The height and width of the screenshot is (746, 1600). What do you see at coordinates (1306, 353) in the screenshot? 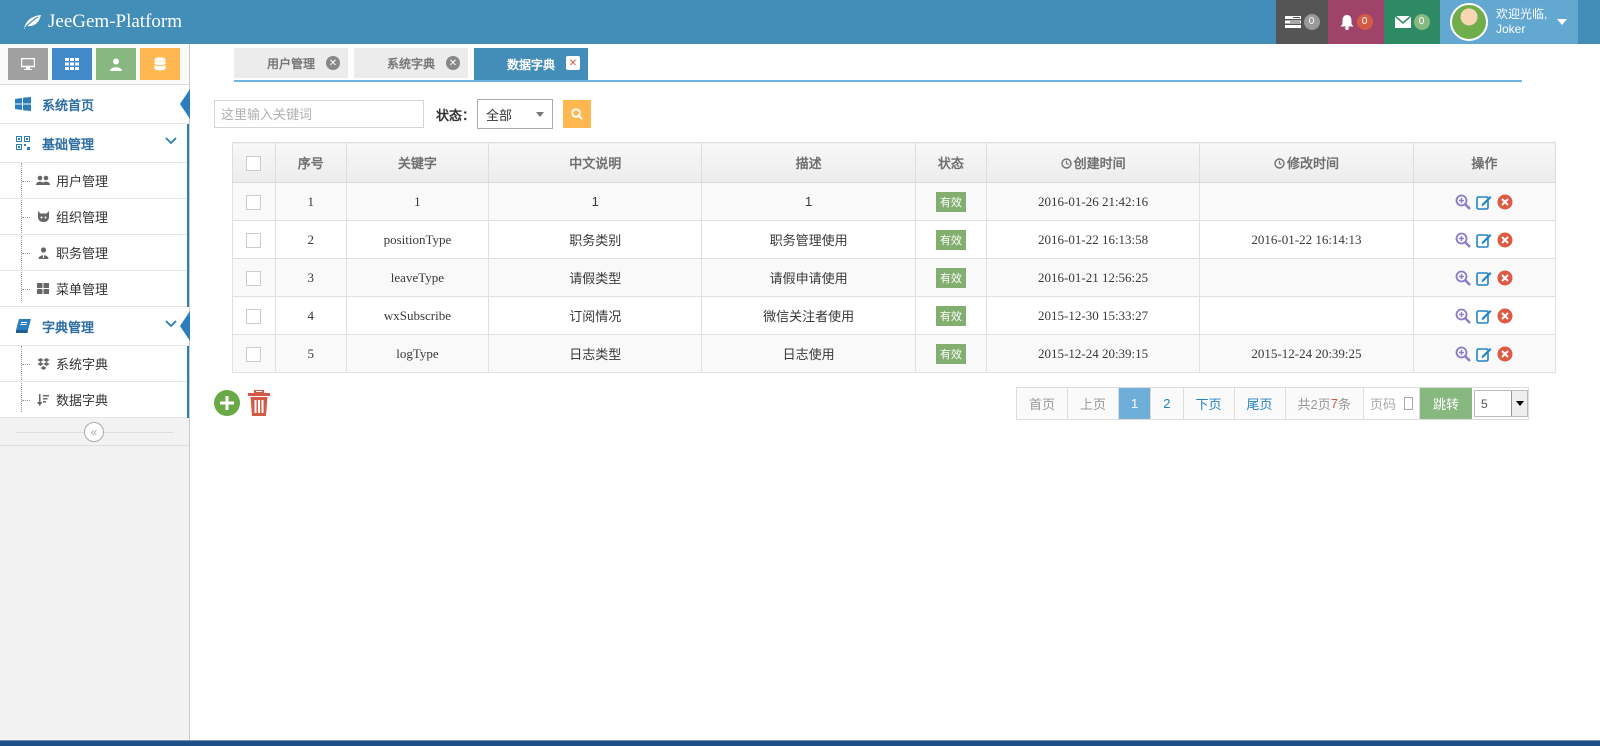
I see `cell-modified: 2015-12-24 20:39:25` at bounding box center [1306, 353].